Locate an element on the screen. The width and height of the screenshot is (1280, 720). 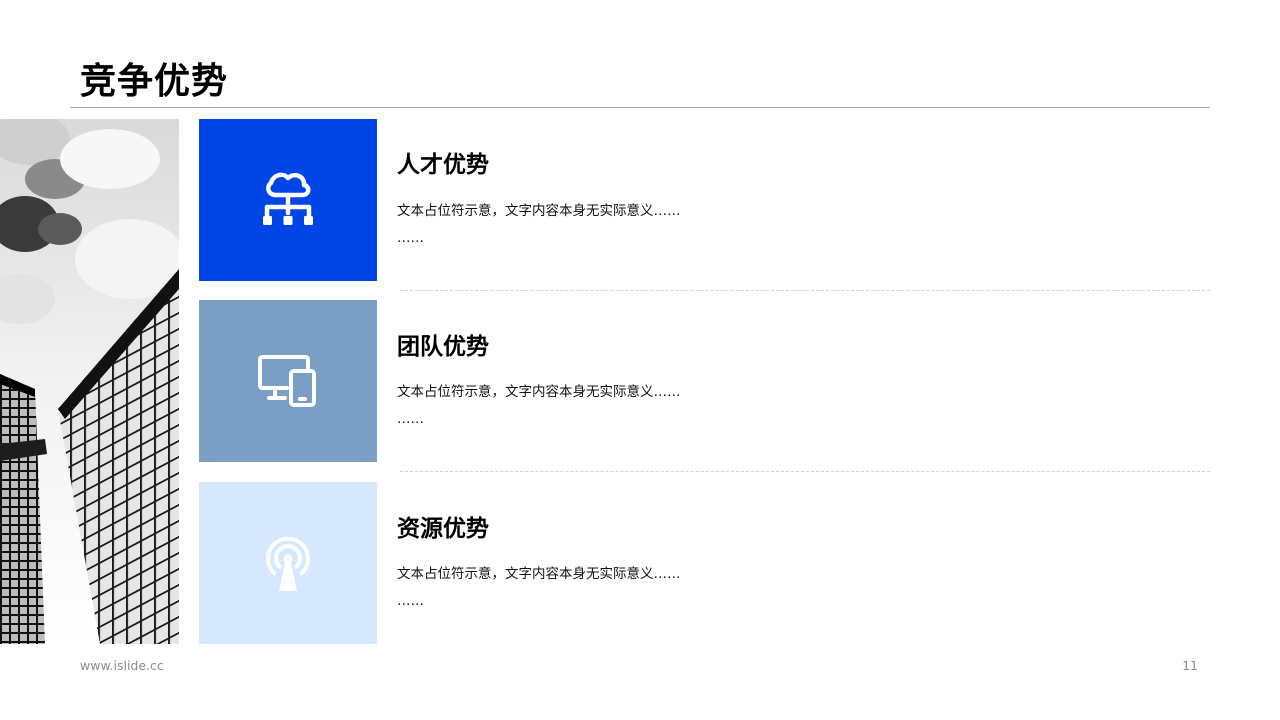
broadcast-tower-icon is located at coordinates (288, 563).